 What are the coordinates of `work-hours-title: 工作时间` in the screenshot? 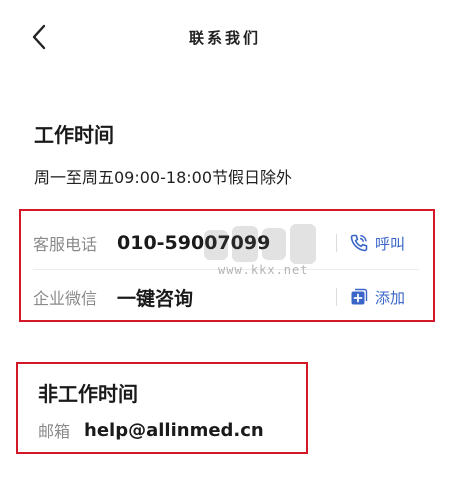 It's located at (74, 135).